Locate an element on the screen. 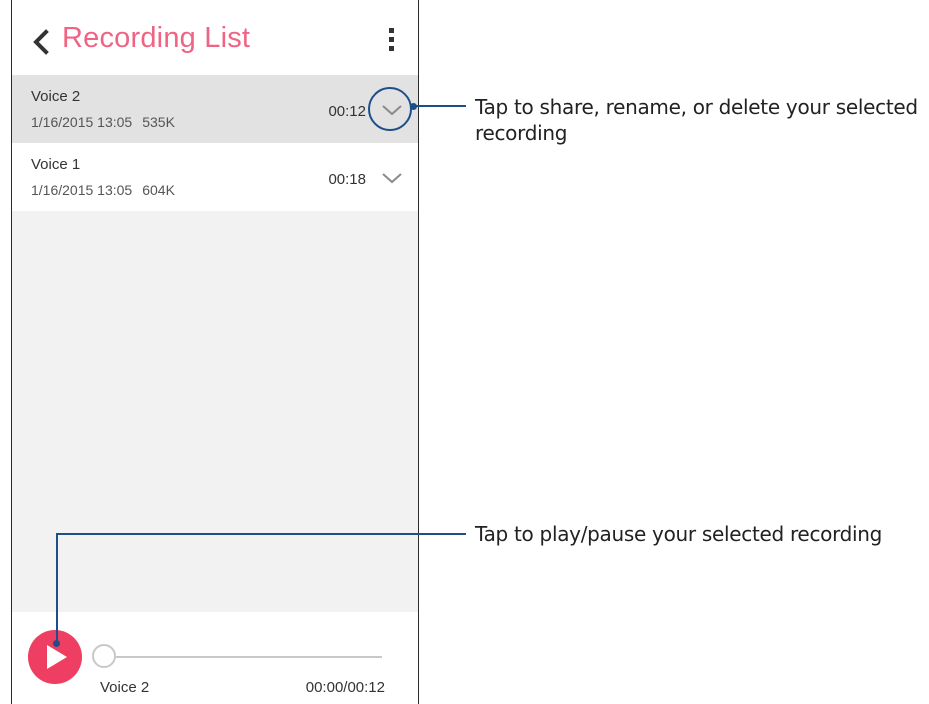 The height and width of the screenshot is (704, 929). list-item-voice-2: Voice 2 1/16/2015 13:05 535K 00:12 is located at coordinates (215, 109).